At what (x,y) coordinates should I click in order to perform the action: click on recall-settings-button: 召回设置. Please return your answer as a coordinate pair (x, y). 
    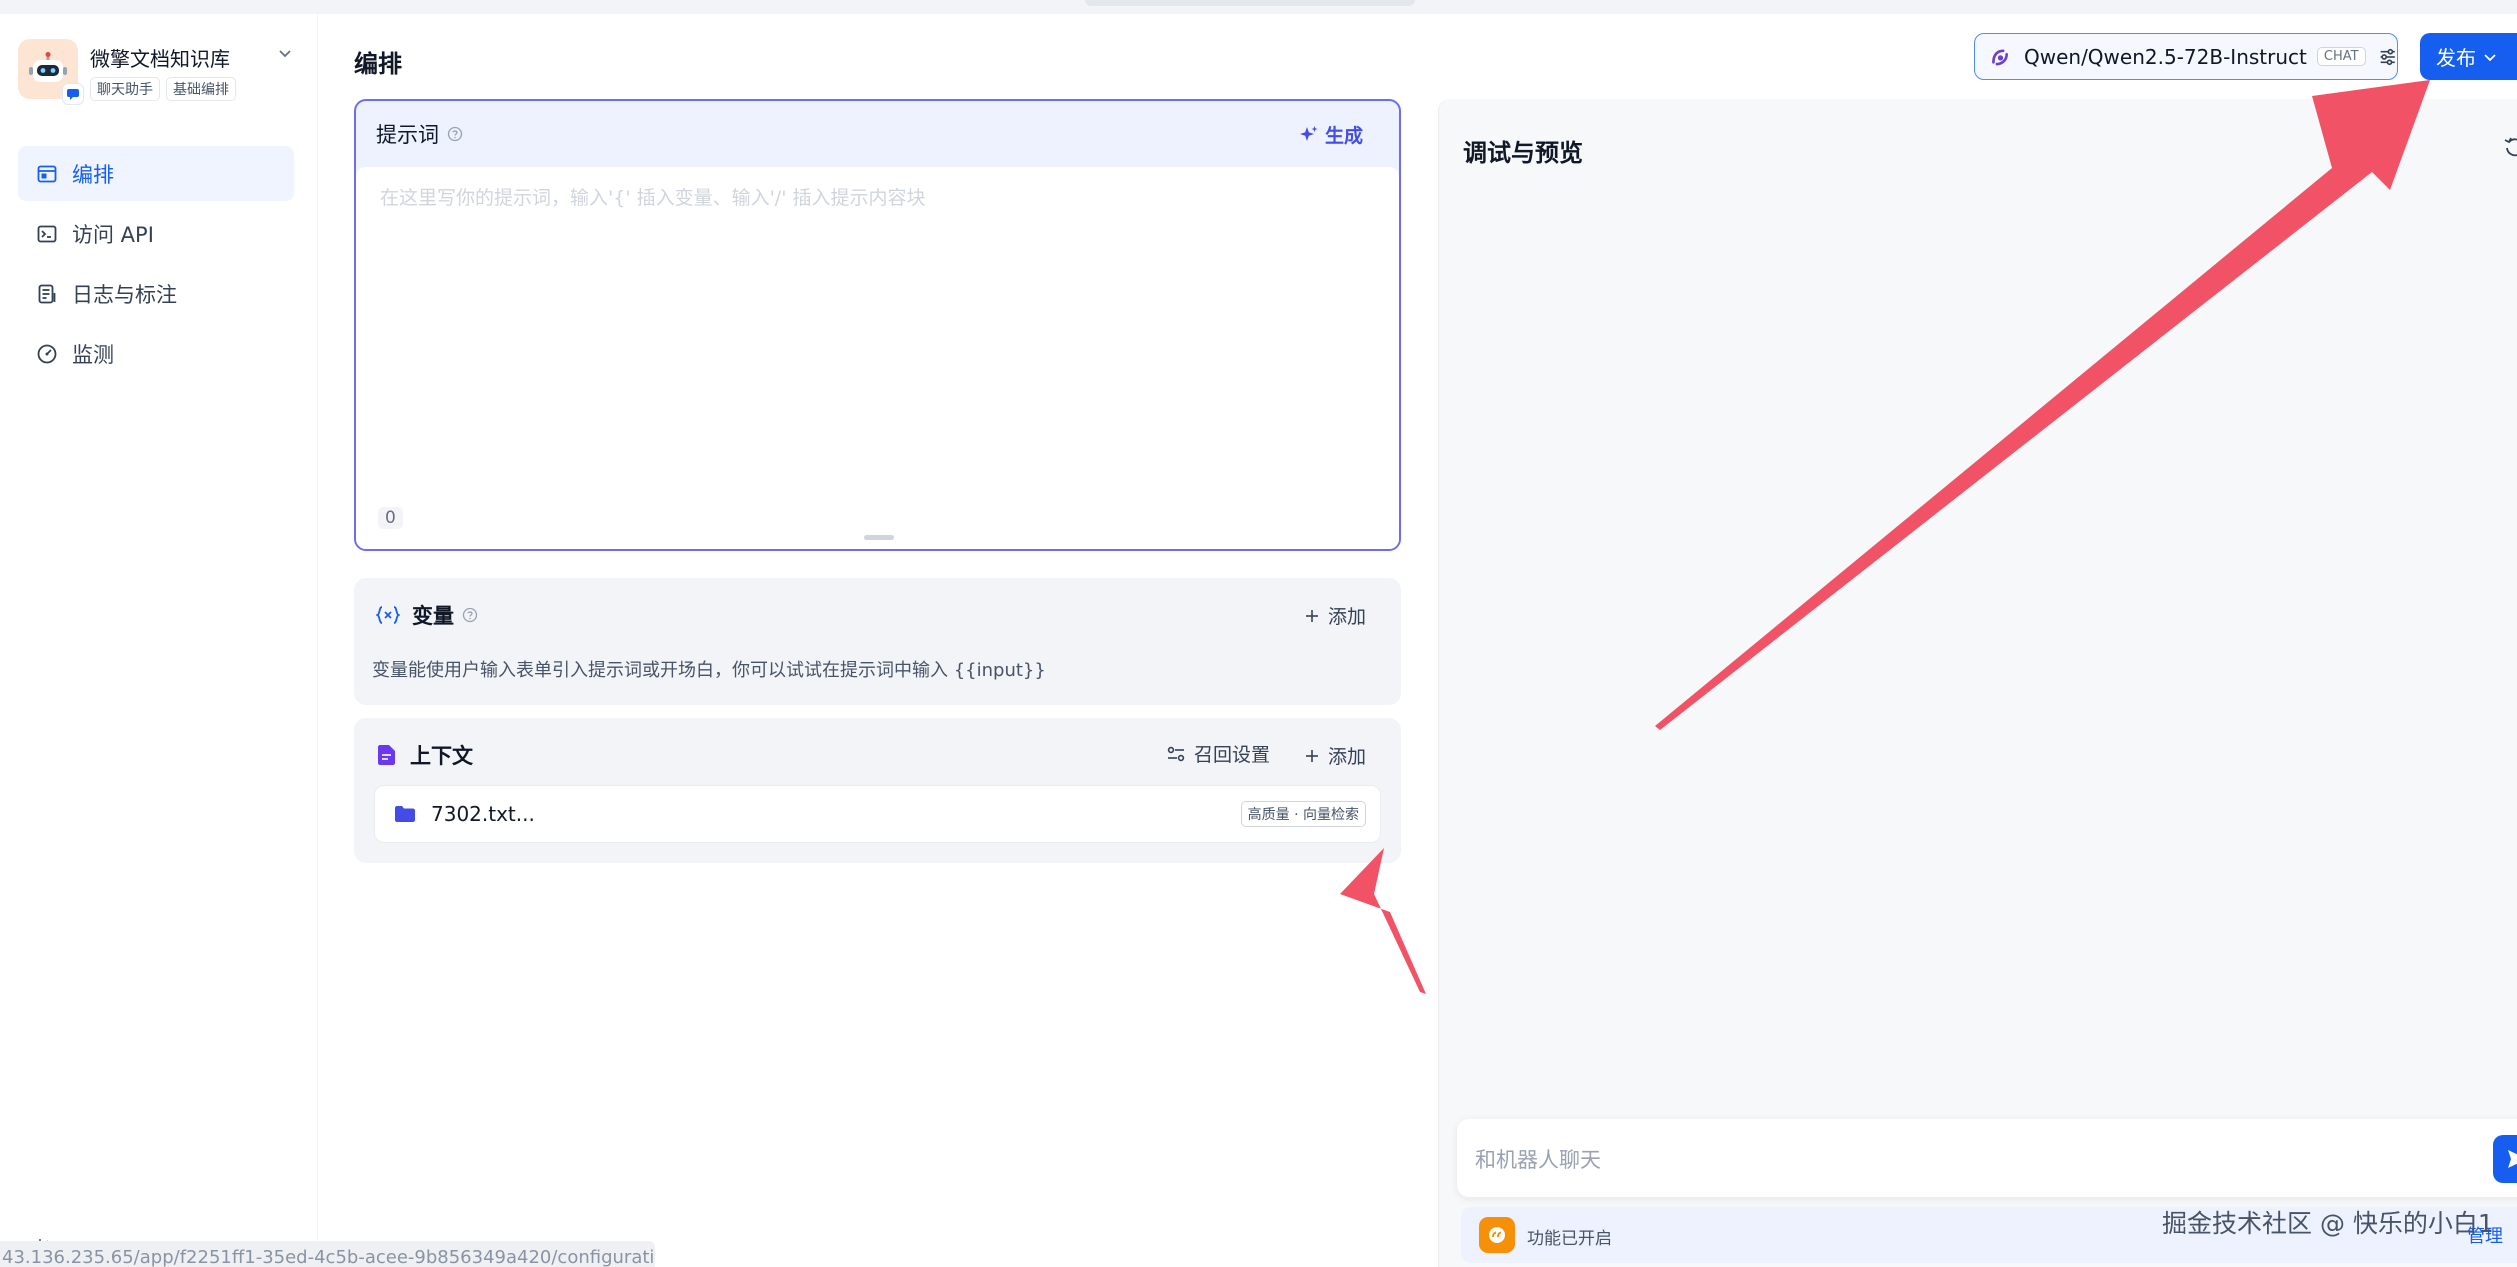
    Looking at the image, I should click on (1218, 753).